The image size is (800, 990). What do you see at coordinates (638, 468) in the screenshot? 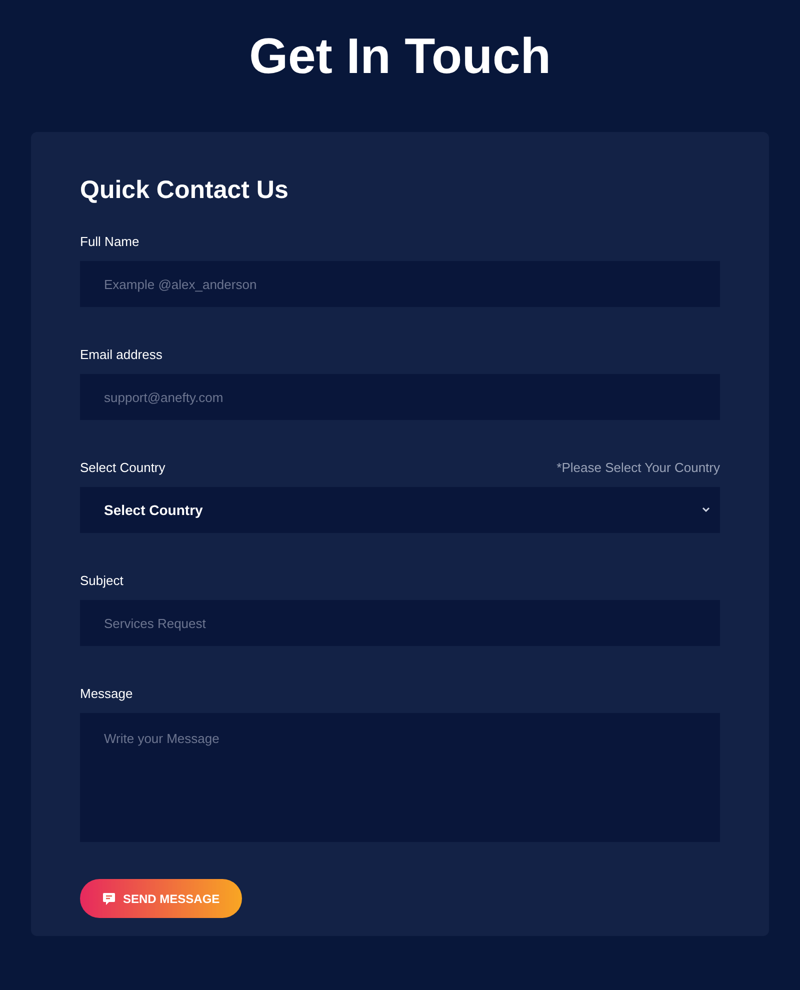
I see `field-hint: *Please Select Your Country` at bounding box center [638, 468].